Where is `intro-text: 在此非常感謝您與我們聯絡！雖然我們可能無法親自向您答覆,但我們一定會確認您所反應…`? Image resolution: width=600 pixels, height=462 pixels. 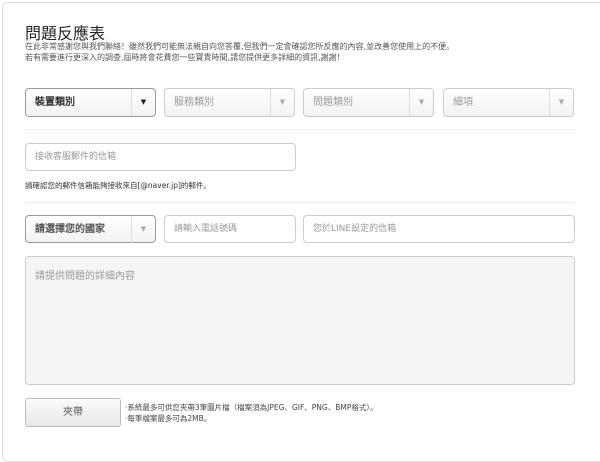 intro-text: 在此非常感謝您與我們聯絡！雖然我們可能無法親自向您答覆,但我們一定會確認您所反應… is located at coordinates (239, 52).